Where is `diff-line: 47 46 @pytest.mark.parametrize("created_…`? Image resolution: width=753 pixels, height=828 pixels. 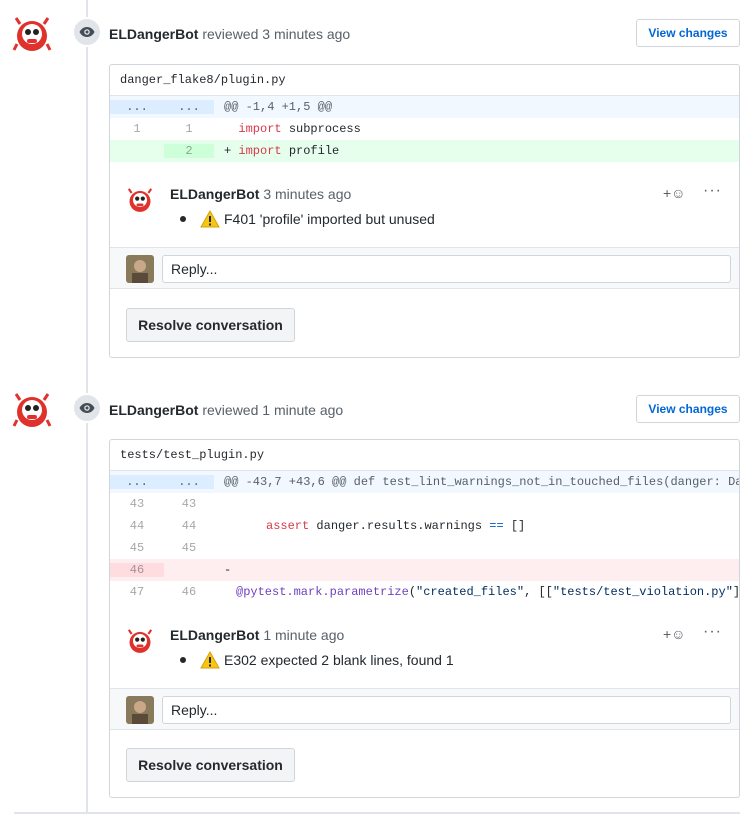
diff-line: 47 46 @pytest.mark.parametrize("created_… is located at coordinates (424, 592).